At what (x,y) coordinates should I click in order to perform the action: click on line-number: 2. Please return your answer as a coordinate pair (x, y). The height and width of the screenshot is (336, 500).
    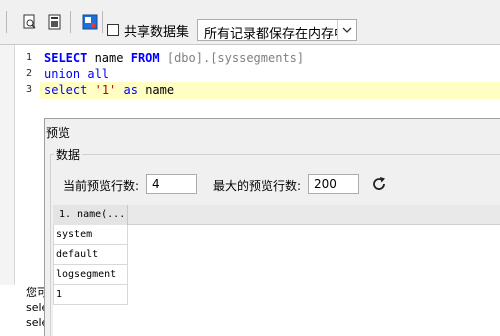
    Looking at the image, I should click on (28, 73).